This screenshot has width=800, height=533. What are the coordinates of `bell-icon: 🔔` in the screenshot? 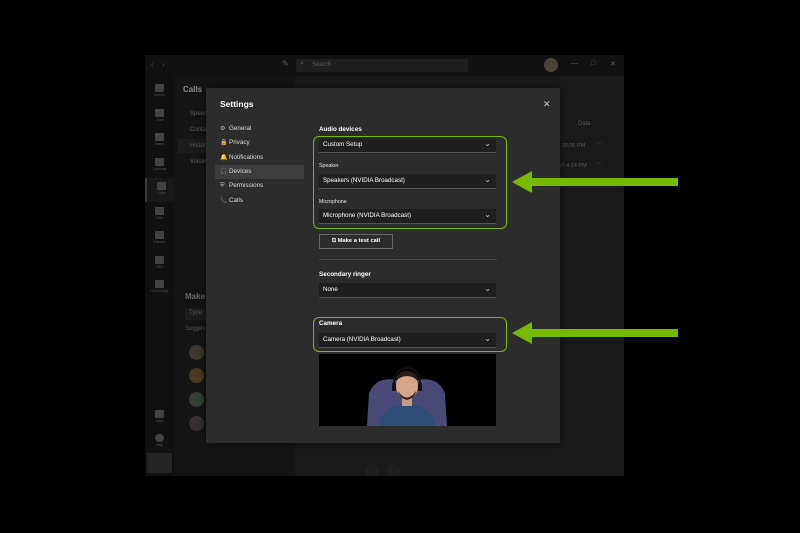 It's located at (224, 157).